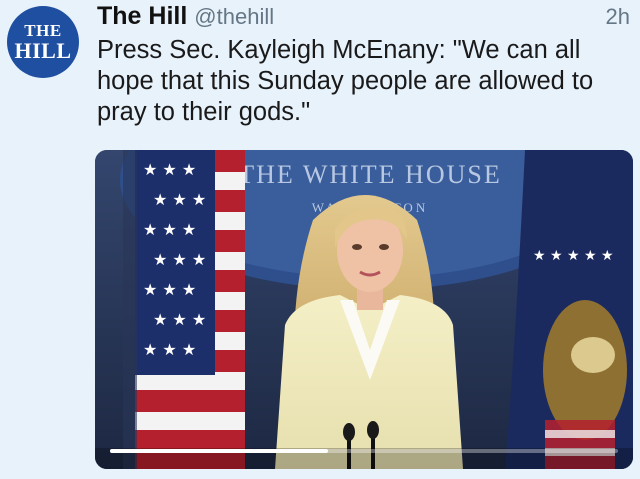 The image size is (640, 479). What do you see at coordinates (43, 30) in the screenshot?
I see `avatar-text-line1: THE` at bounding box center [43, 30].